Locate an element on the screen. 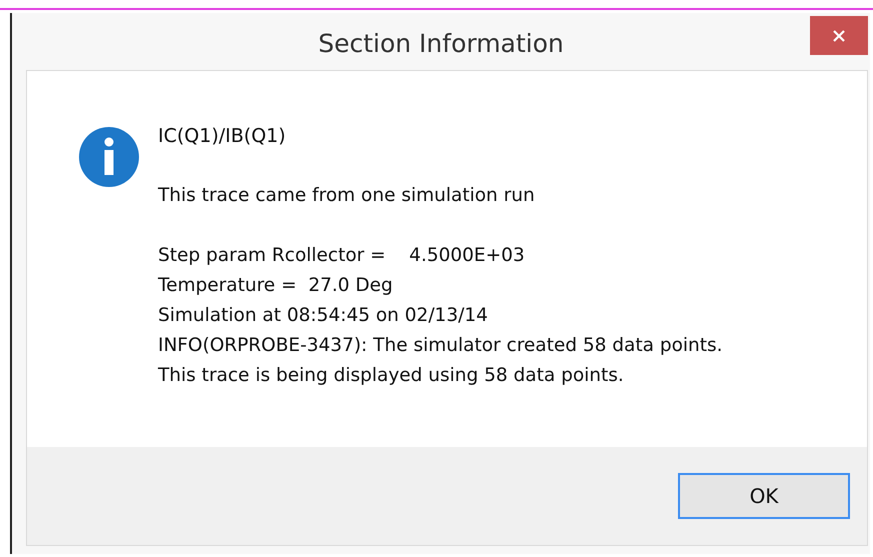 Image resolution: width=873 pixels, height=557 pixels. message-heading: IC(Q1)/IB(Q1) is located at coordinates (222, 136).